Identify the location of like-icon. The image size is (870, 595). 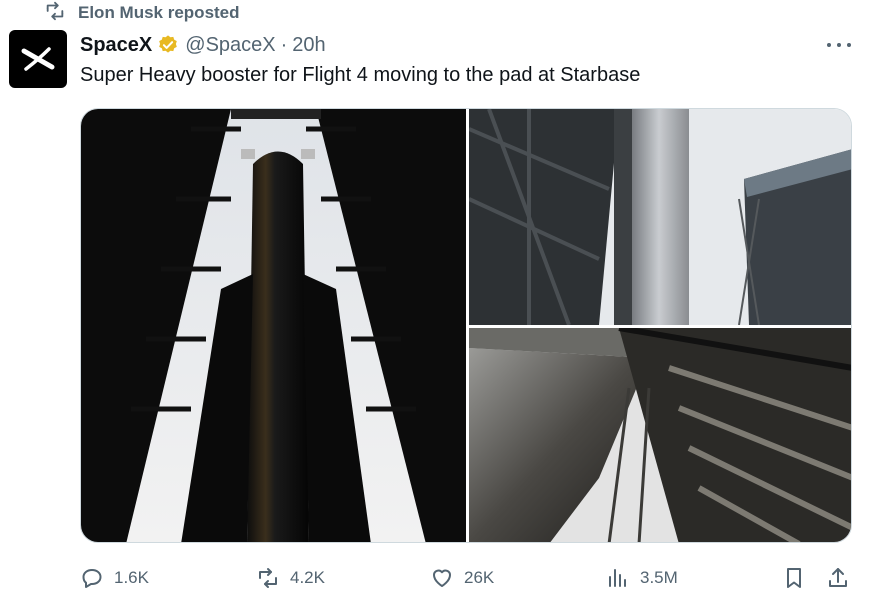
(442, 578).